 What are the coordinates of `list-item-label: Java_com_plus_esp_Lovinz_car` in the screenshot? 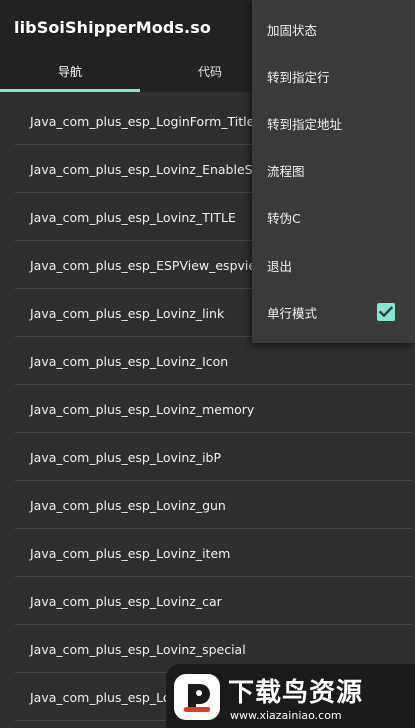 It's located at (126, 601).